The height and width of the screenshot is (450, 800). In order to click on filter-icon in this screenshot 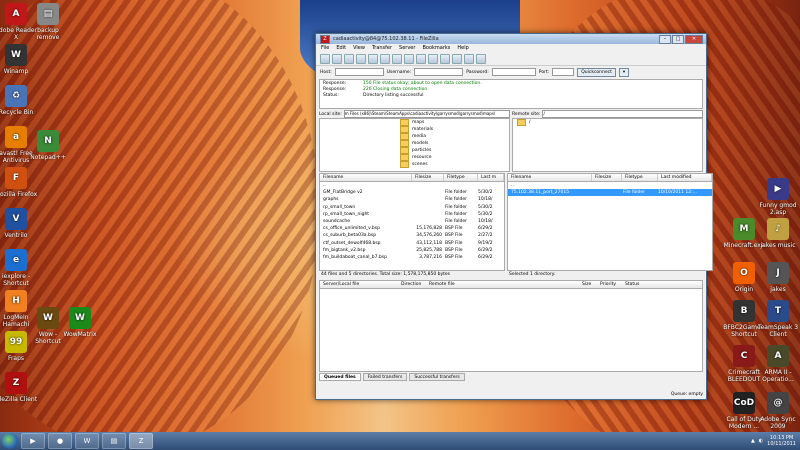, I will do `click(445, 58)`.